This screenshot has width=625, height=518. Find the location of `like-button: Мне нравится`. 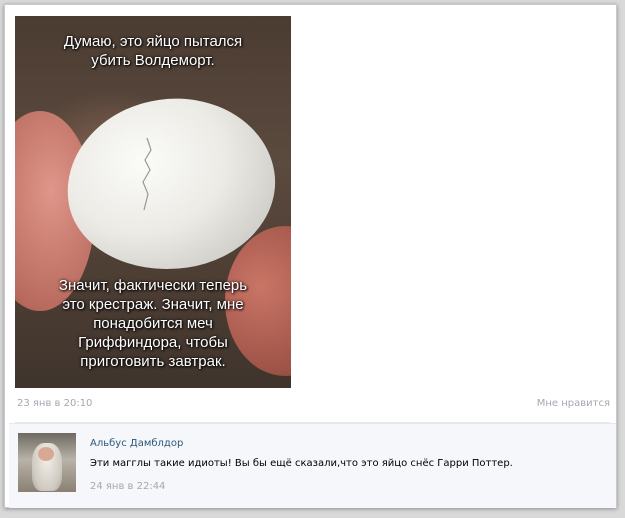

like-button: Мне нравится is located at coordinates (573, 403).